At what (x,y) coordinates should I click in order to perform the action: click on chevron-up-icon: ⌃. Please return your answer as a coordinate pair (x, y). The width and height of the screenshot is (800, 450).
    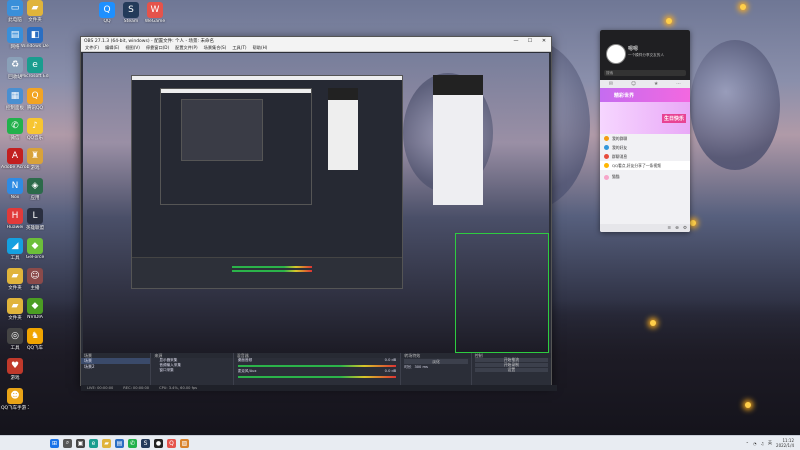
    Looking at the image, I should click on (747, 443).